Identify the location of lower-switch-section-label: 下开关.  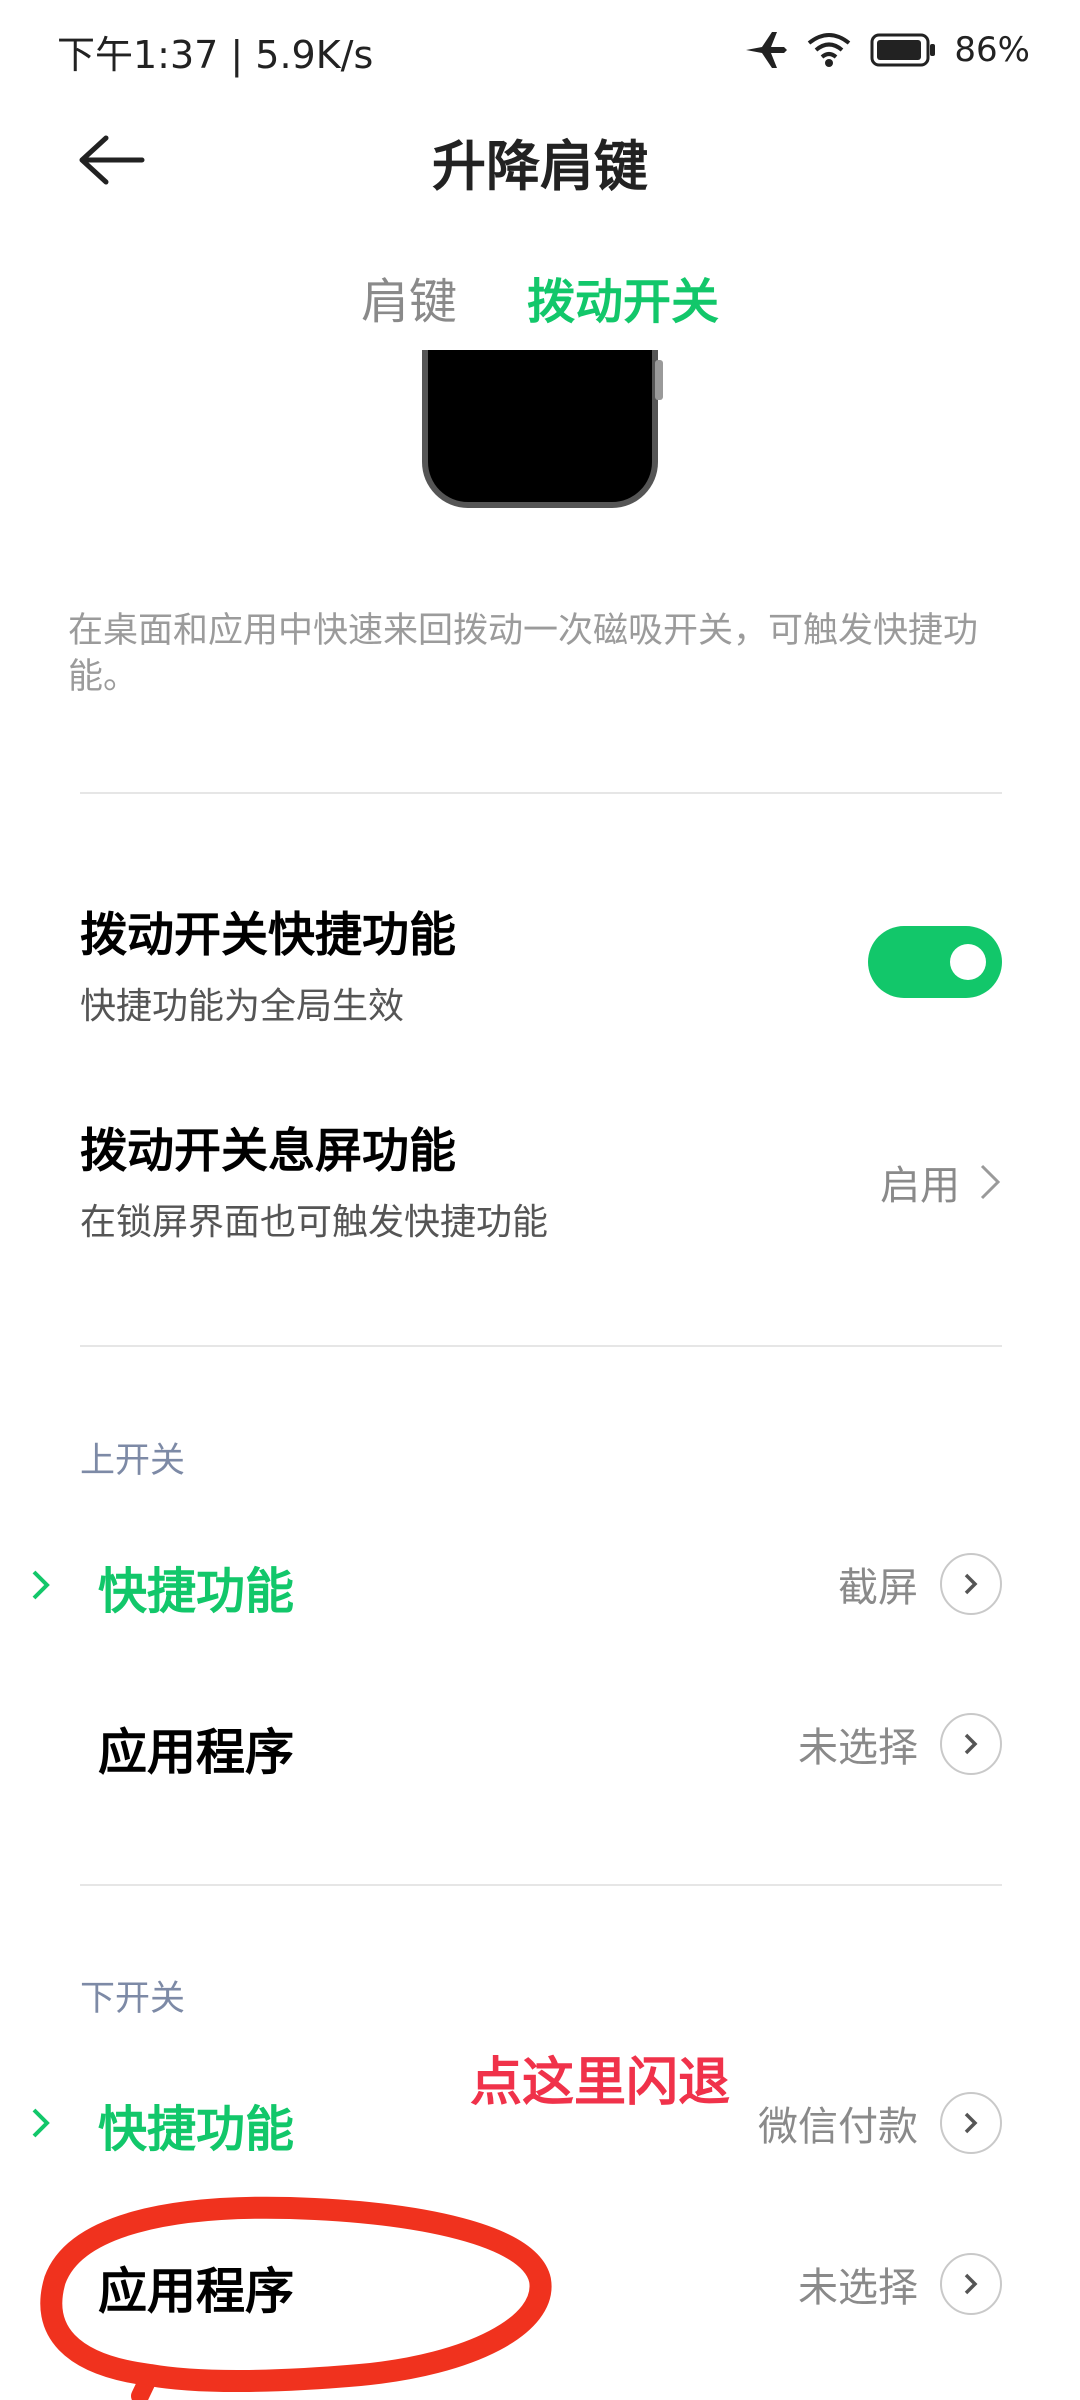
(133, 1999).